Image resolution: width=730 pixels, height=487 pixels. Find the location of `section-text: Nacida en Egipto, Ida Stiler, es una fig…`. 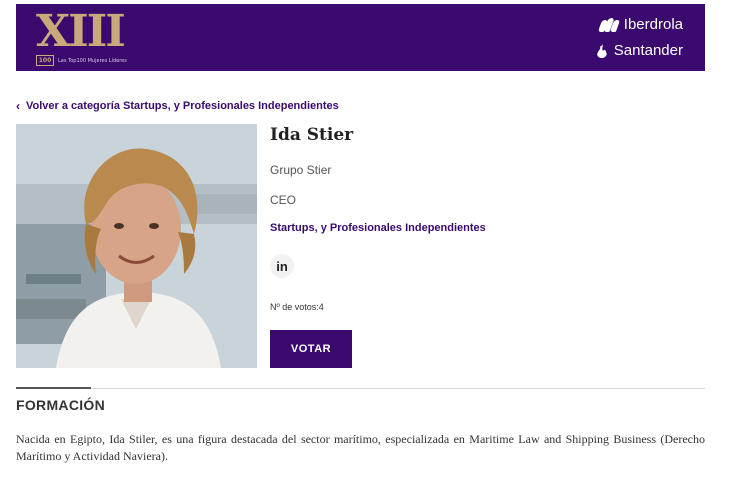

section-text: Nacida en Egipto, Ida Stiler, es una fig… is located at coordinates (360, 447).